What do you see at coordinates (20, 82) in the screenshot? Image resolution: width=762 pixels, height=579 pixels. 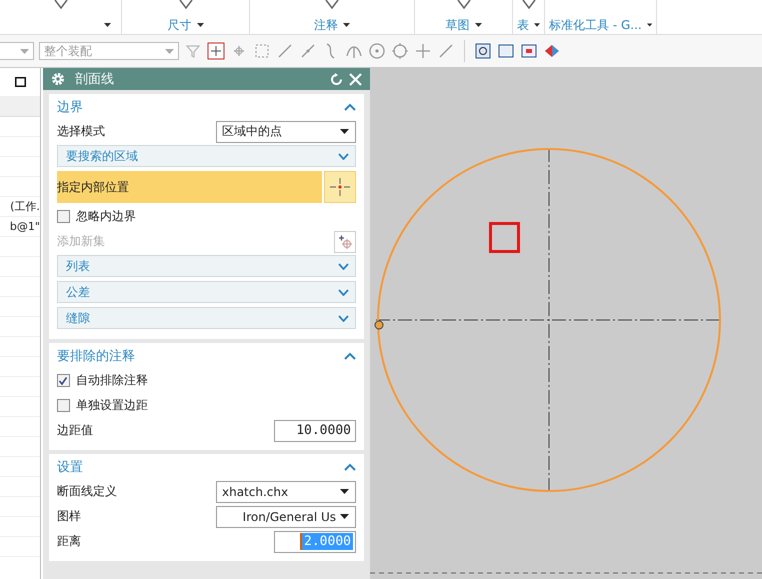 I see `maximize-icon` at bounding box center [20, 82].